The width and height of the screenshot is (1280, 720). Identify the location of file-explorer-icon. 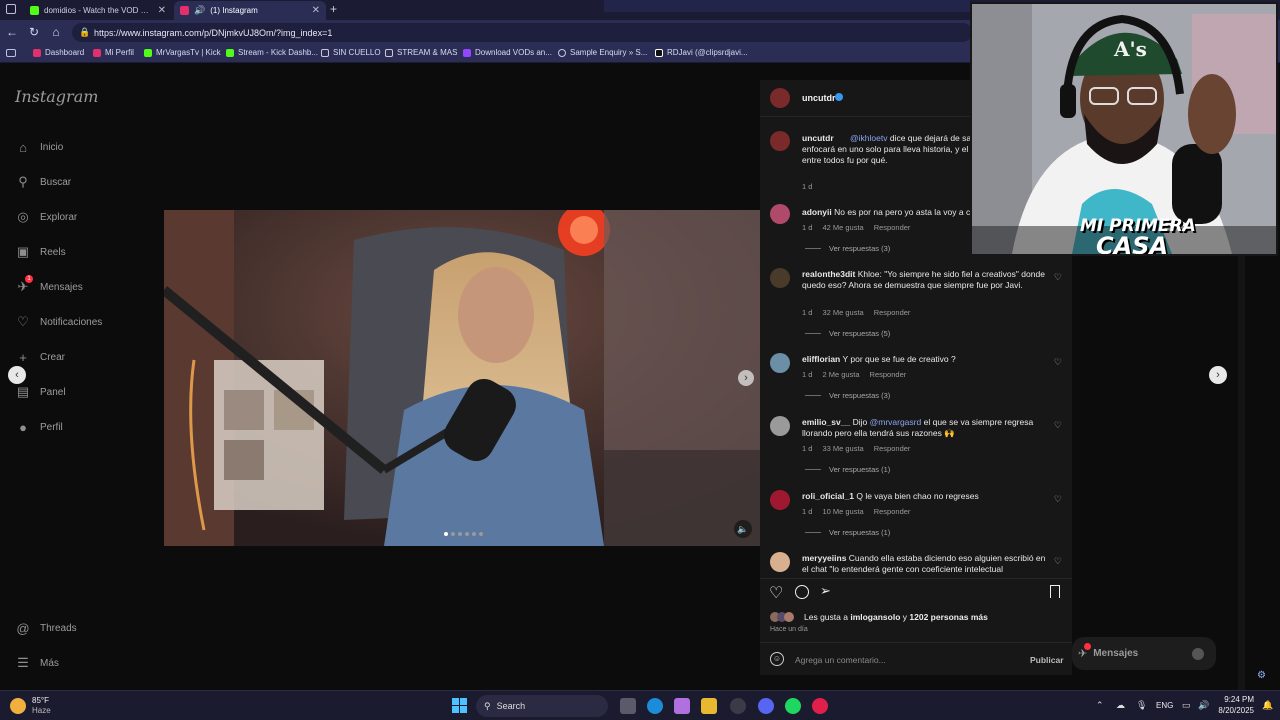
(709, 706).